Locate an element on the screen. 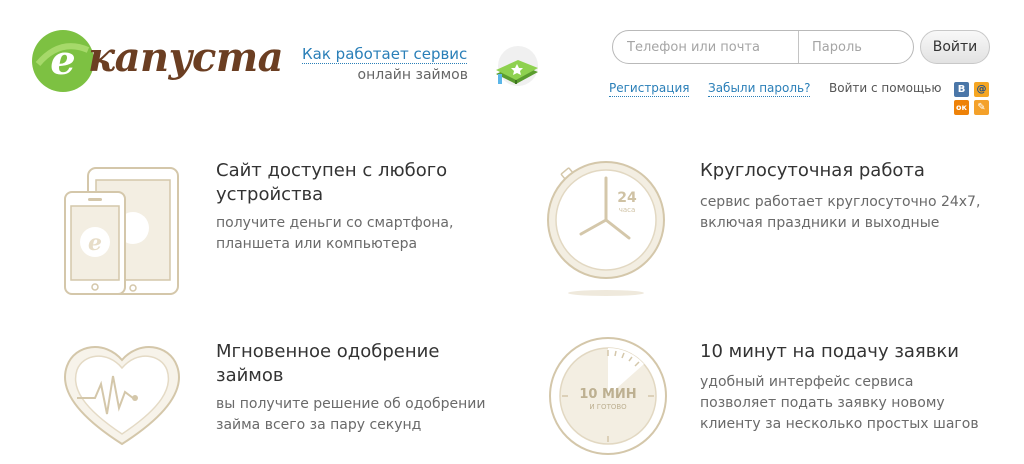  how-it-works-link: Как работает сервис is located at coordinates (385, 54).